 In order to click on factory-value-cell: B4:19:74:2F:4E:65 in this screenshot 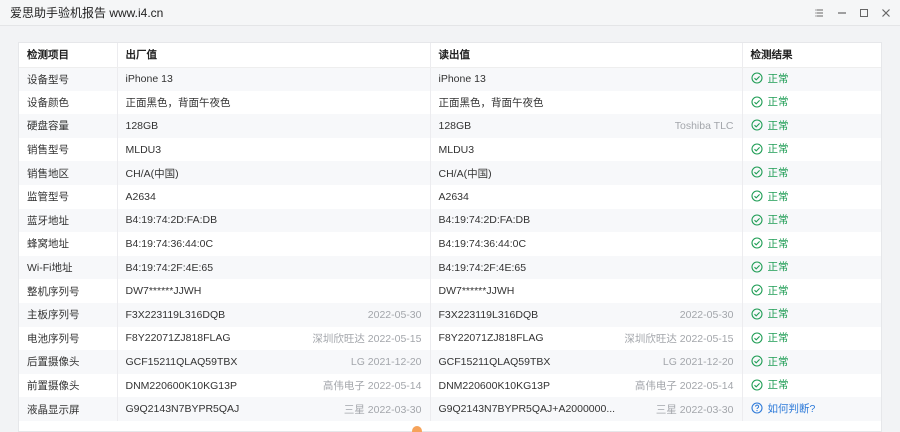, I will do `click(273, 267)`.